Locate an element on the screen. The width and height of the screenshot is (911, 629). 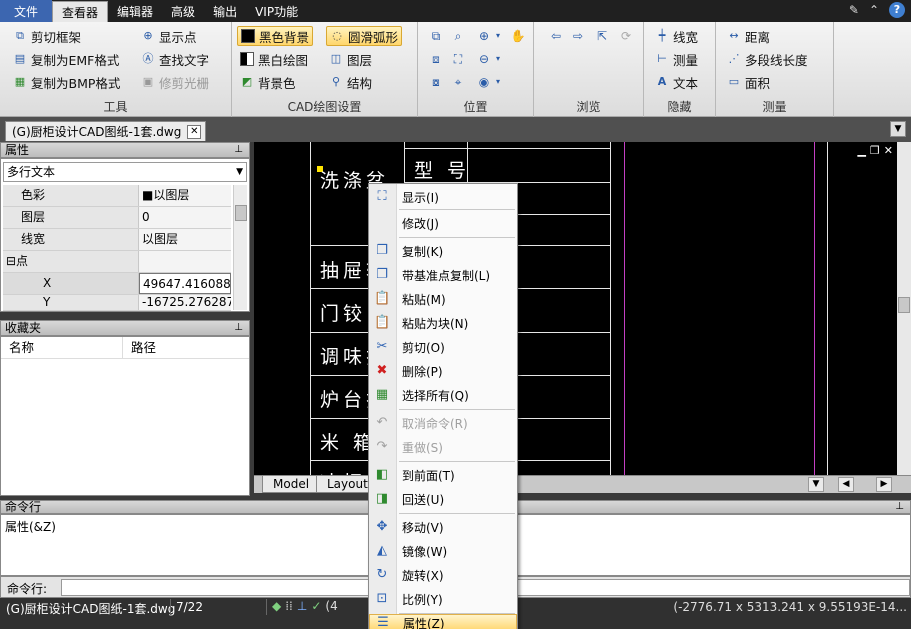
structure-button: ⚲ 结构 is located at coordinates (350, 82).